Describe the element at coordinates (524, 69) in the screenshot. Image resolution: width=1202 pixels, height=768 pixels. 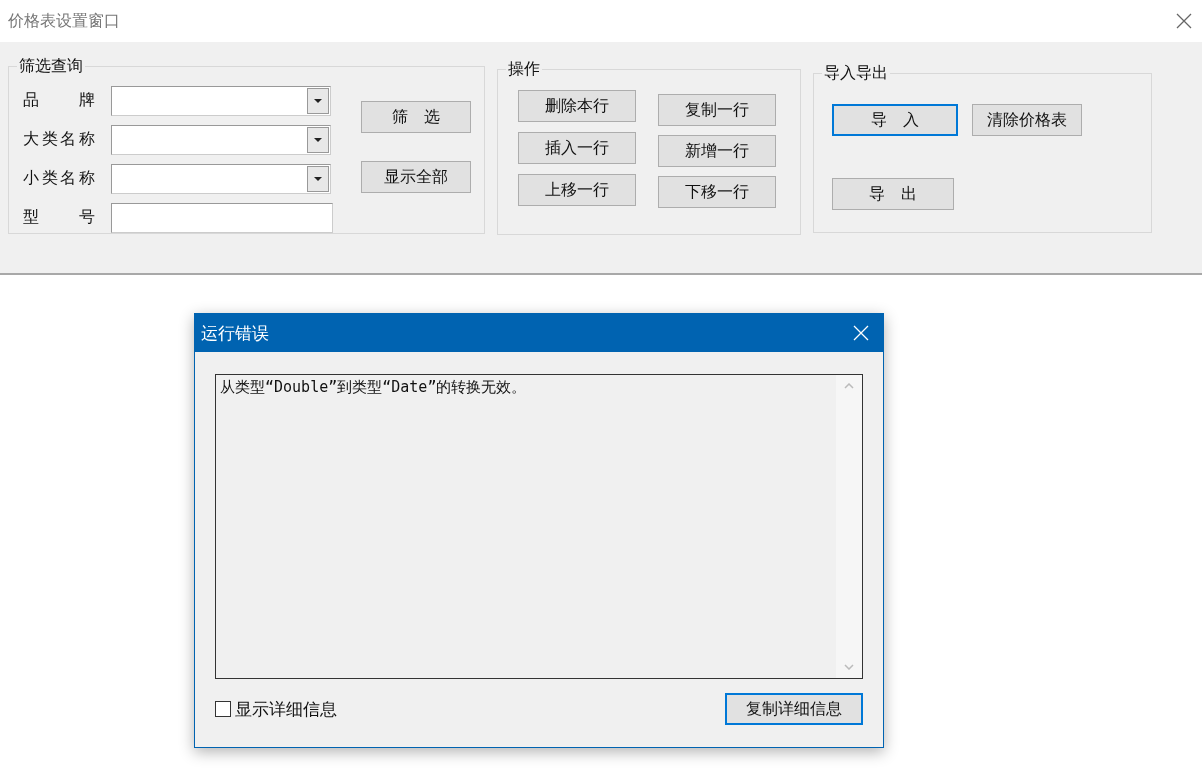
I see `group-title: 操作` at that location.